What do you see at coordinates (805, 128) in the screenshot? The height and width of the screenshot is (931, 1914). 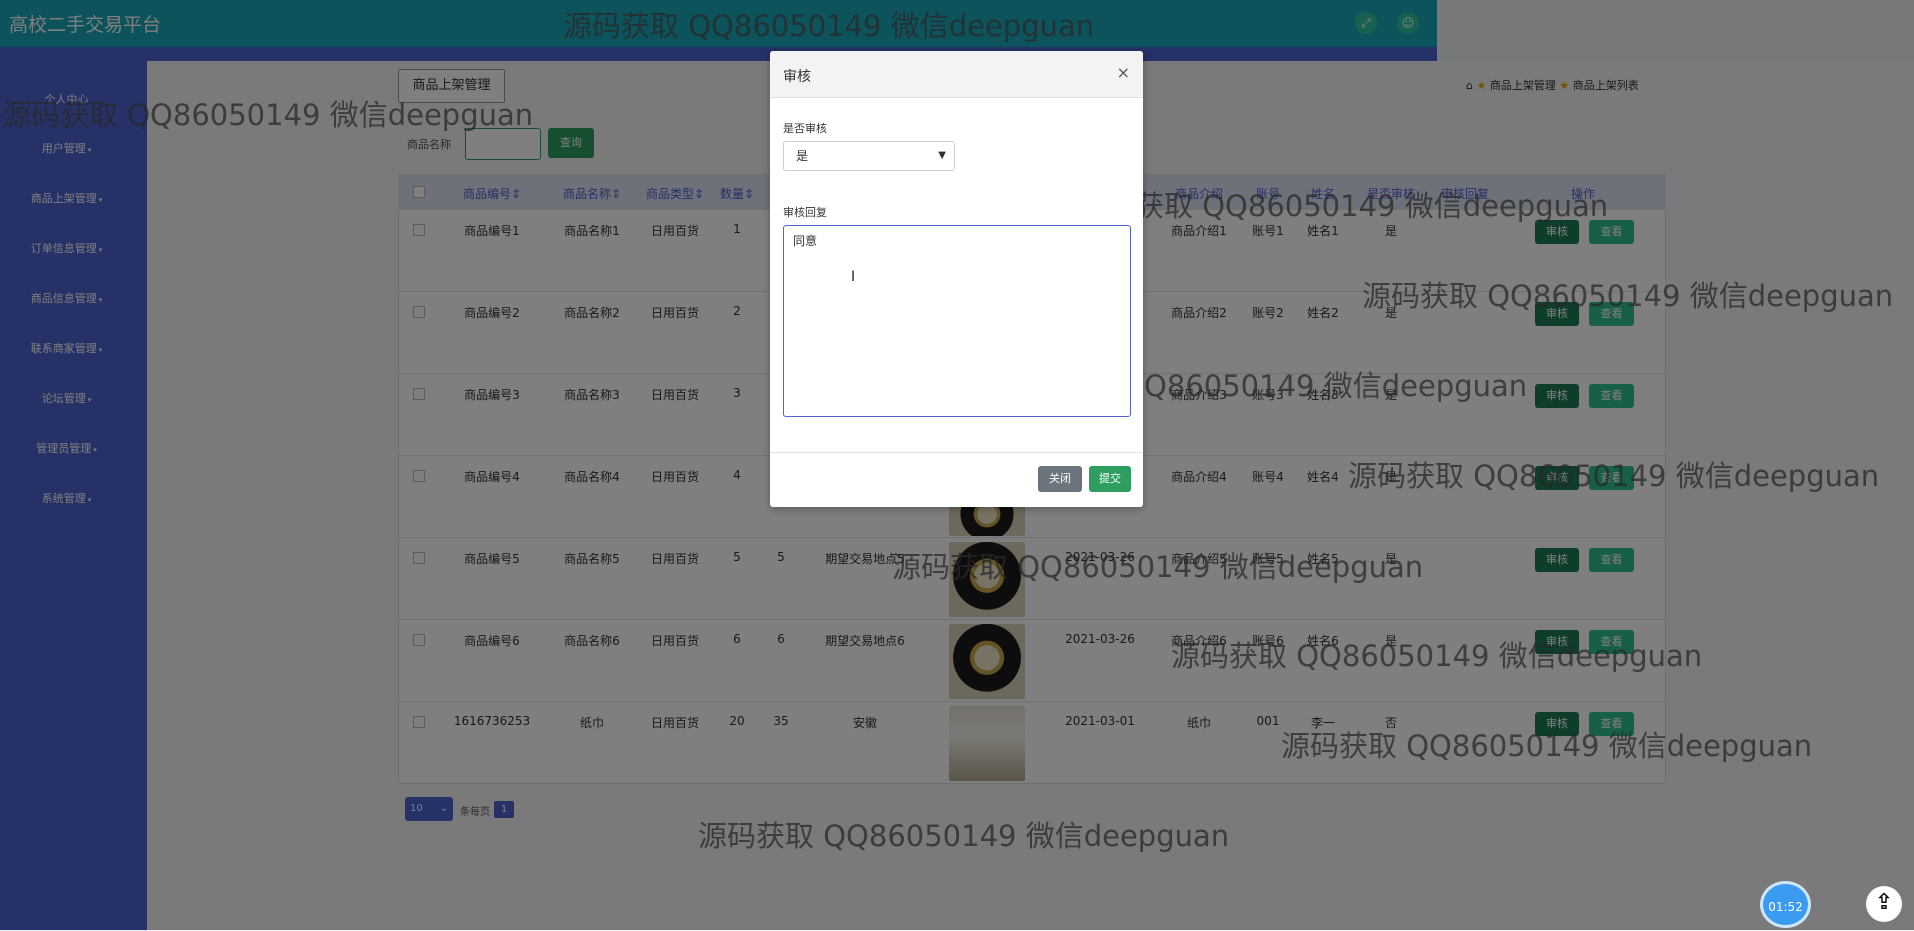 I see `audit-status-label: 是否审核` at bounding box center [805, 128].